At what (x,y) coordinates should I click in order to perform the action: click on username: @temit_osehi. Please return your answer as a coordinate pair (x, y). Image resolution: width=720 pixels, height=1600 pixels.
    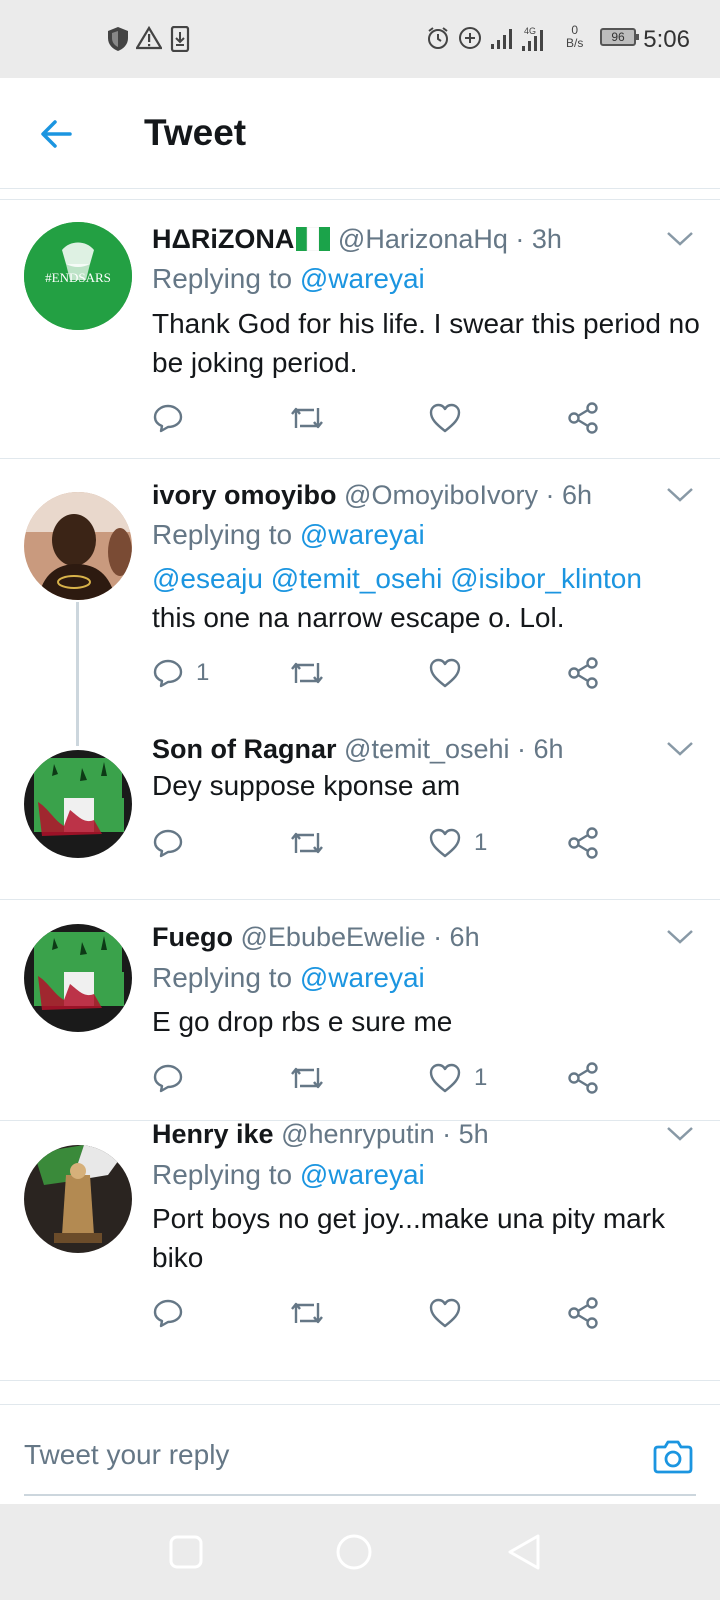
    Looking at the image, I should click on (426, 749).